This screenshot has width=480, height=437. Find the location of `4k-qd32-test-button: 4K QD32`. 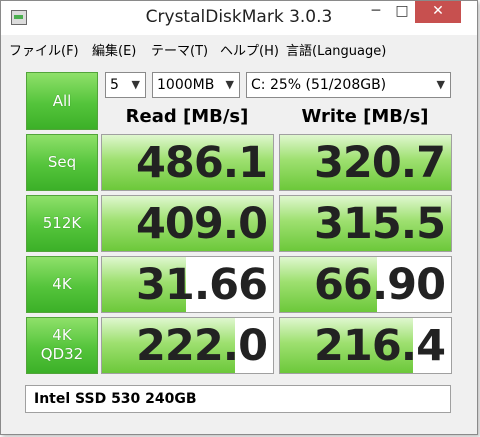

4k-qd32-test-button: 4K QD32 is located at coordinates (62, 345).